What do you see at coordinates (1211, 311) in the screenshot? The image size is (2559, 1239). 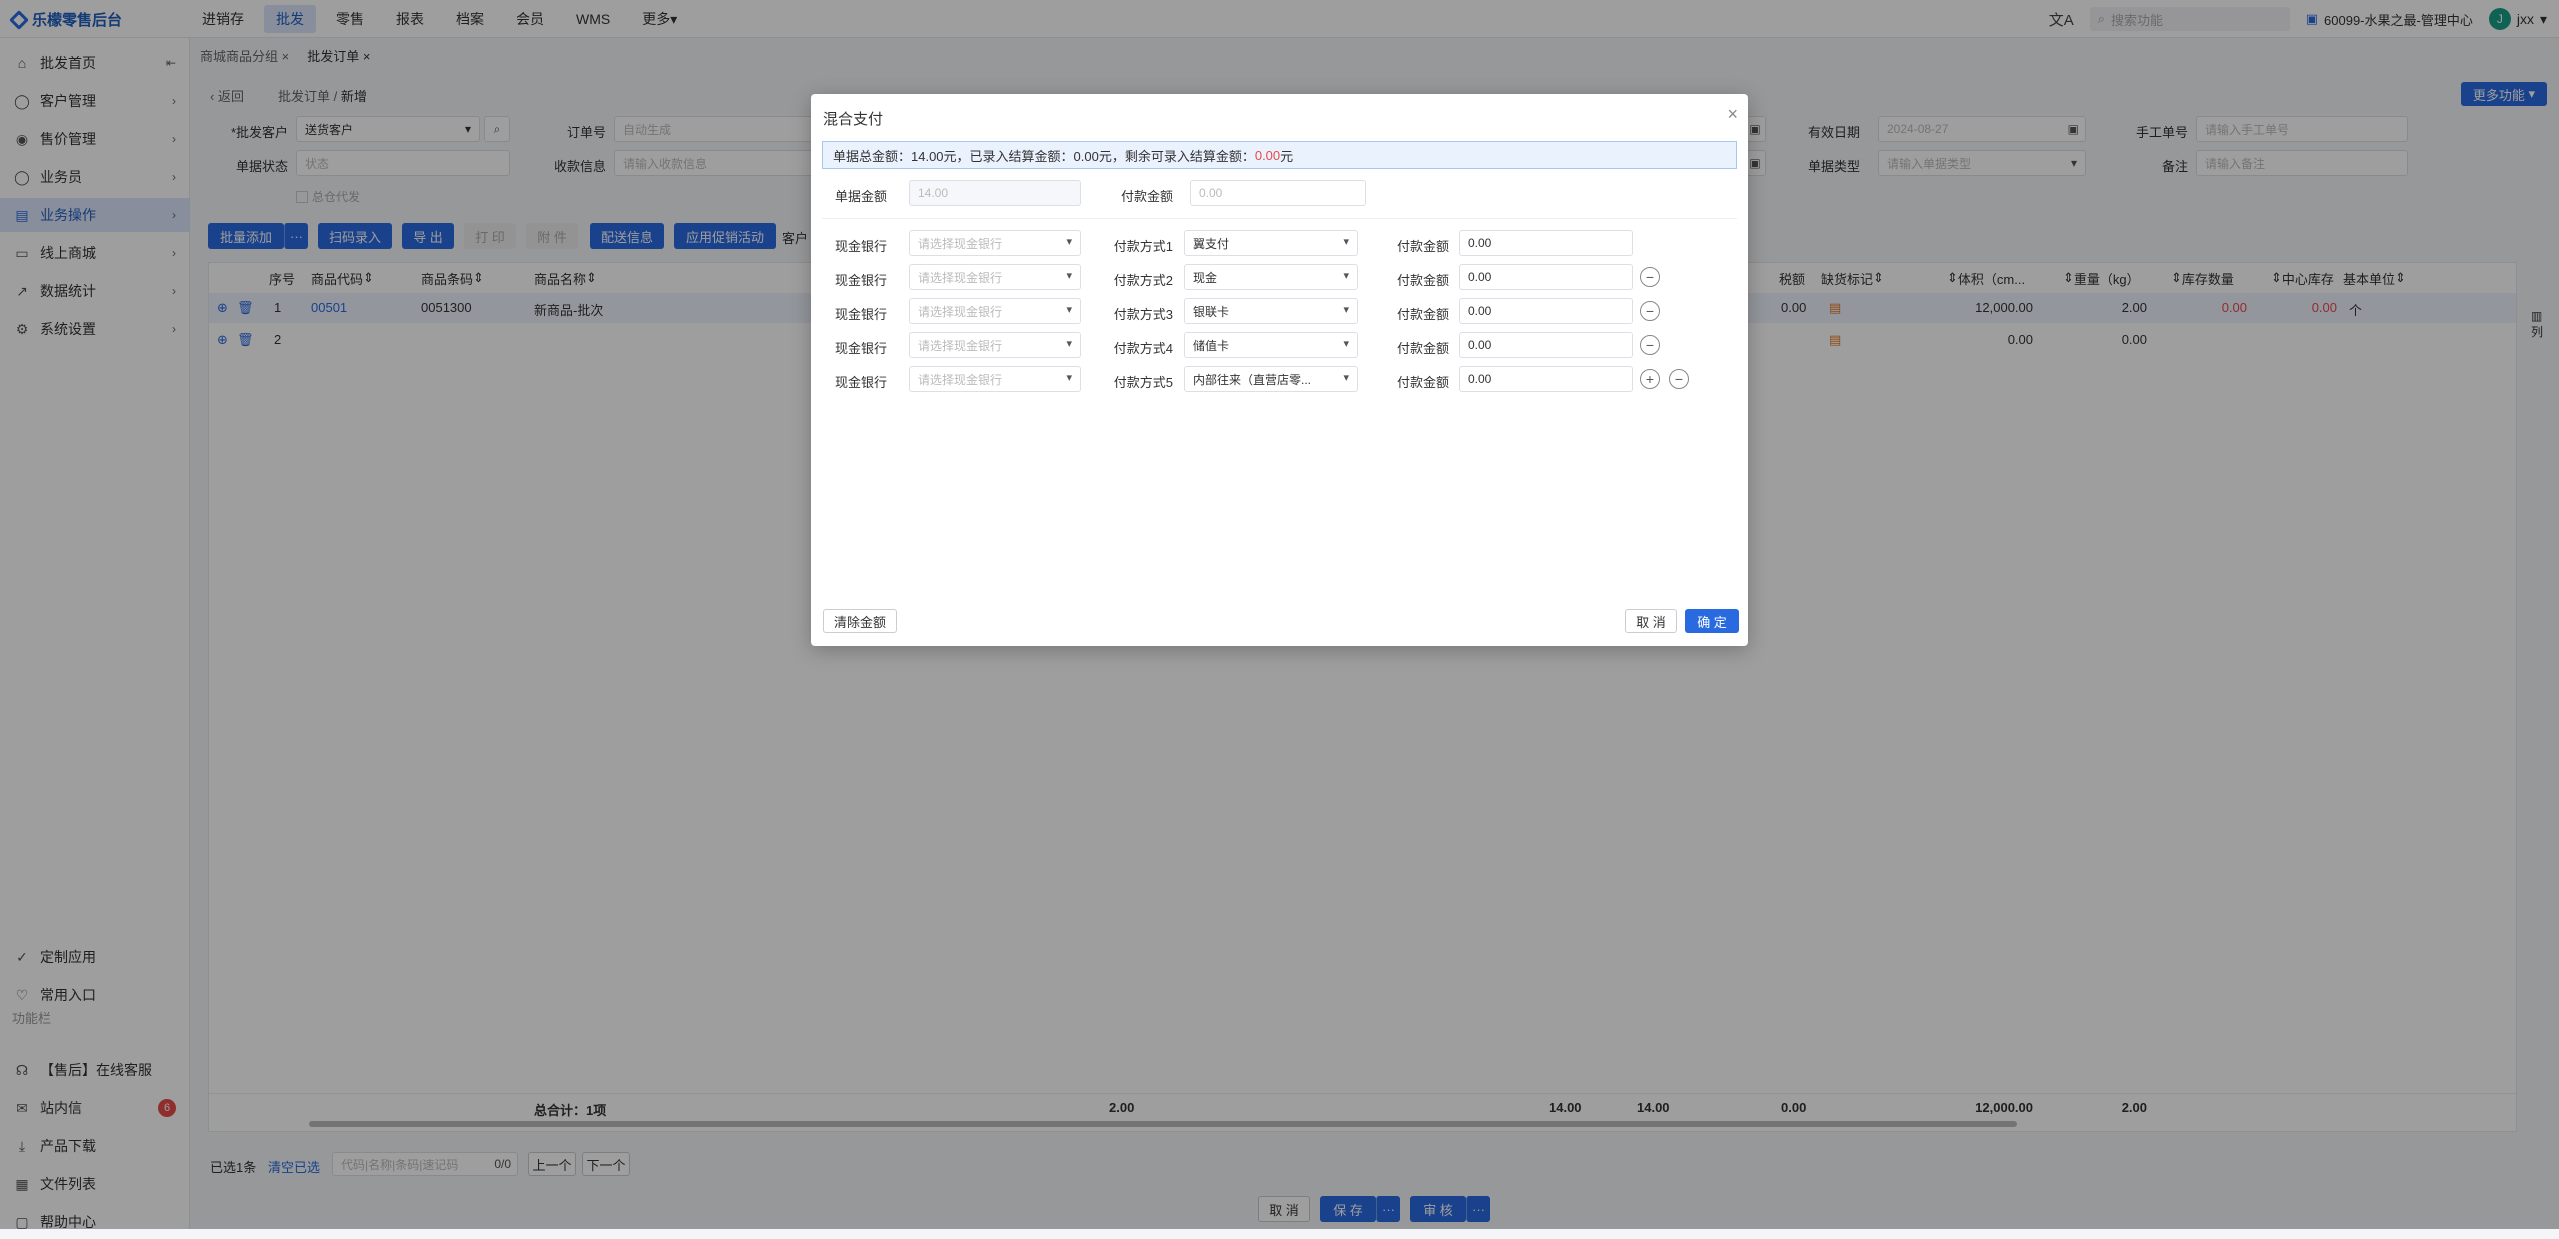 I see `payment-method-value: 银联卡` at bounding box center [1211, 311].